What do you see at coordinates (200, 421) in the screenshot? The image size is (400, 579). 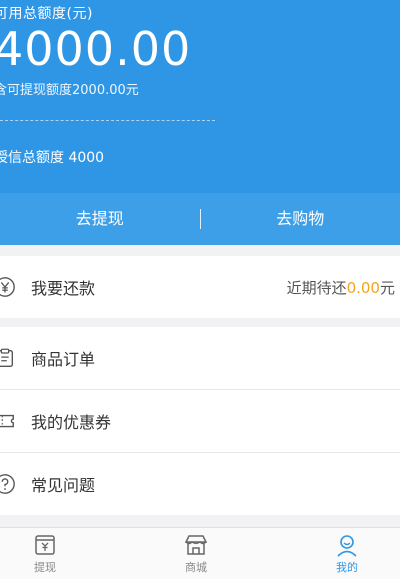 I see `menu-item-coupons: 我的优惠券` at bounding box center [200, 421].